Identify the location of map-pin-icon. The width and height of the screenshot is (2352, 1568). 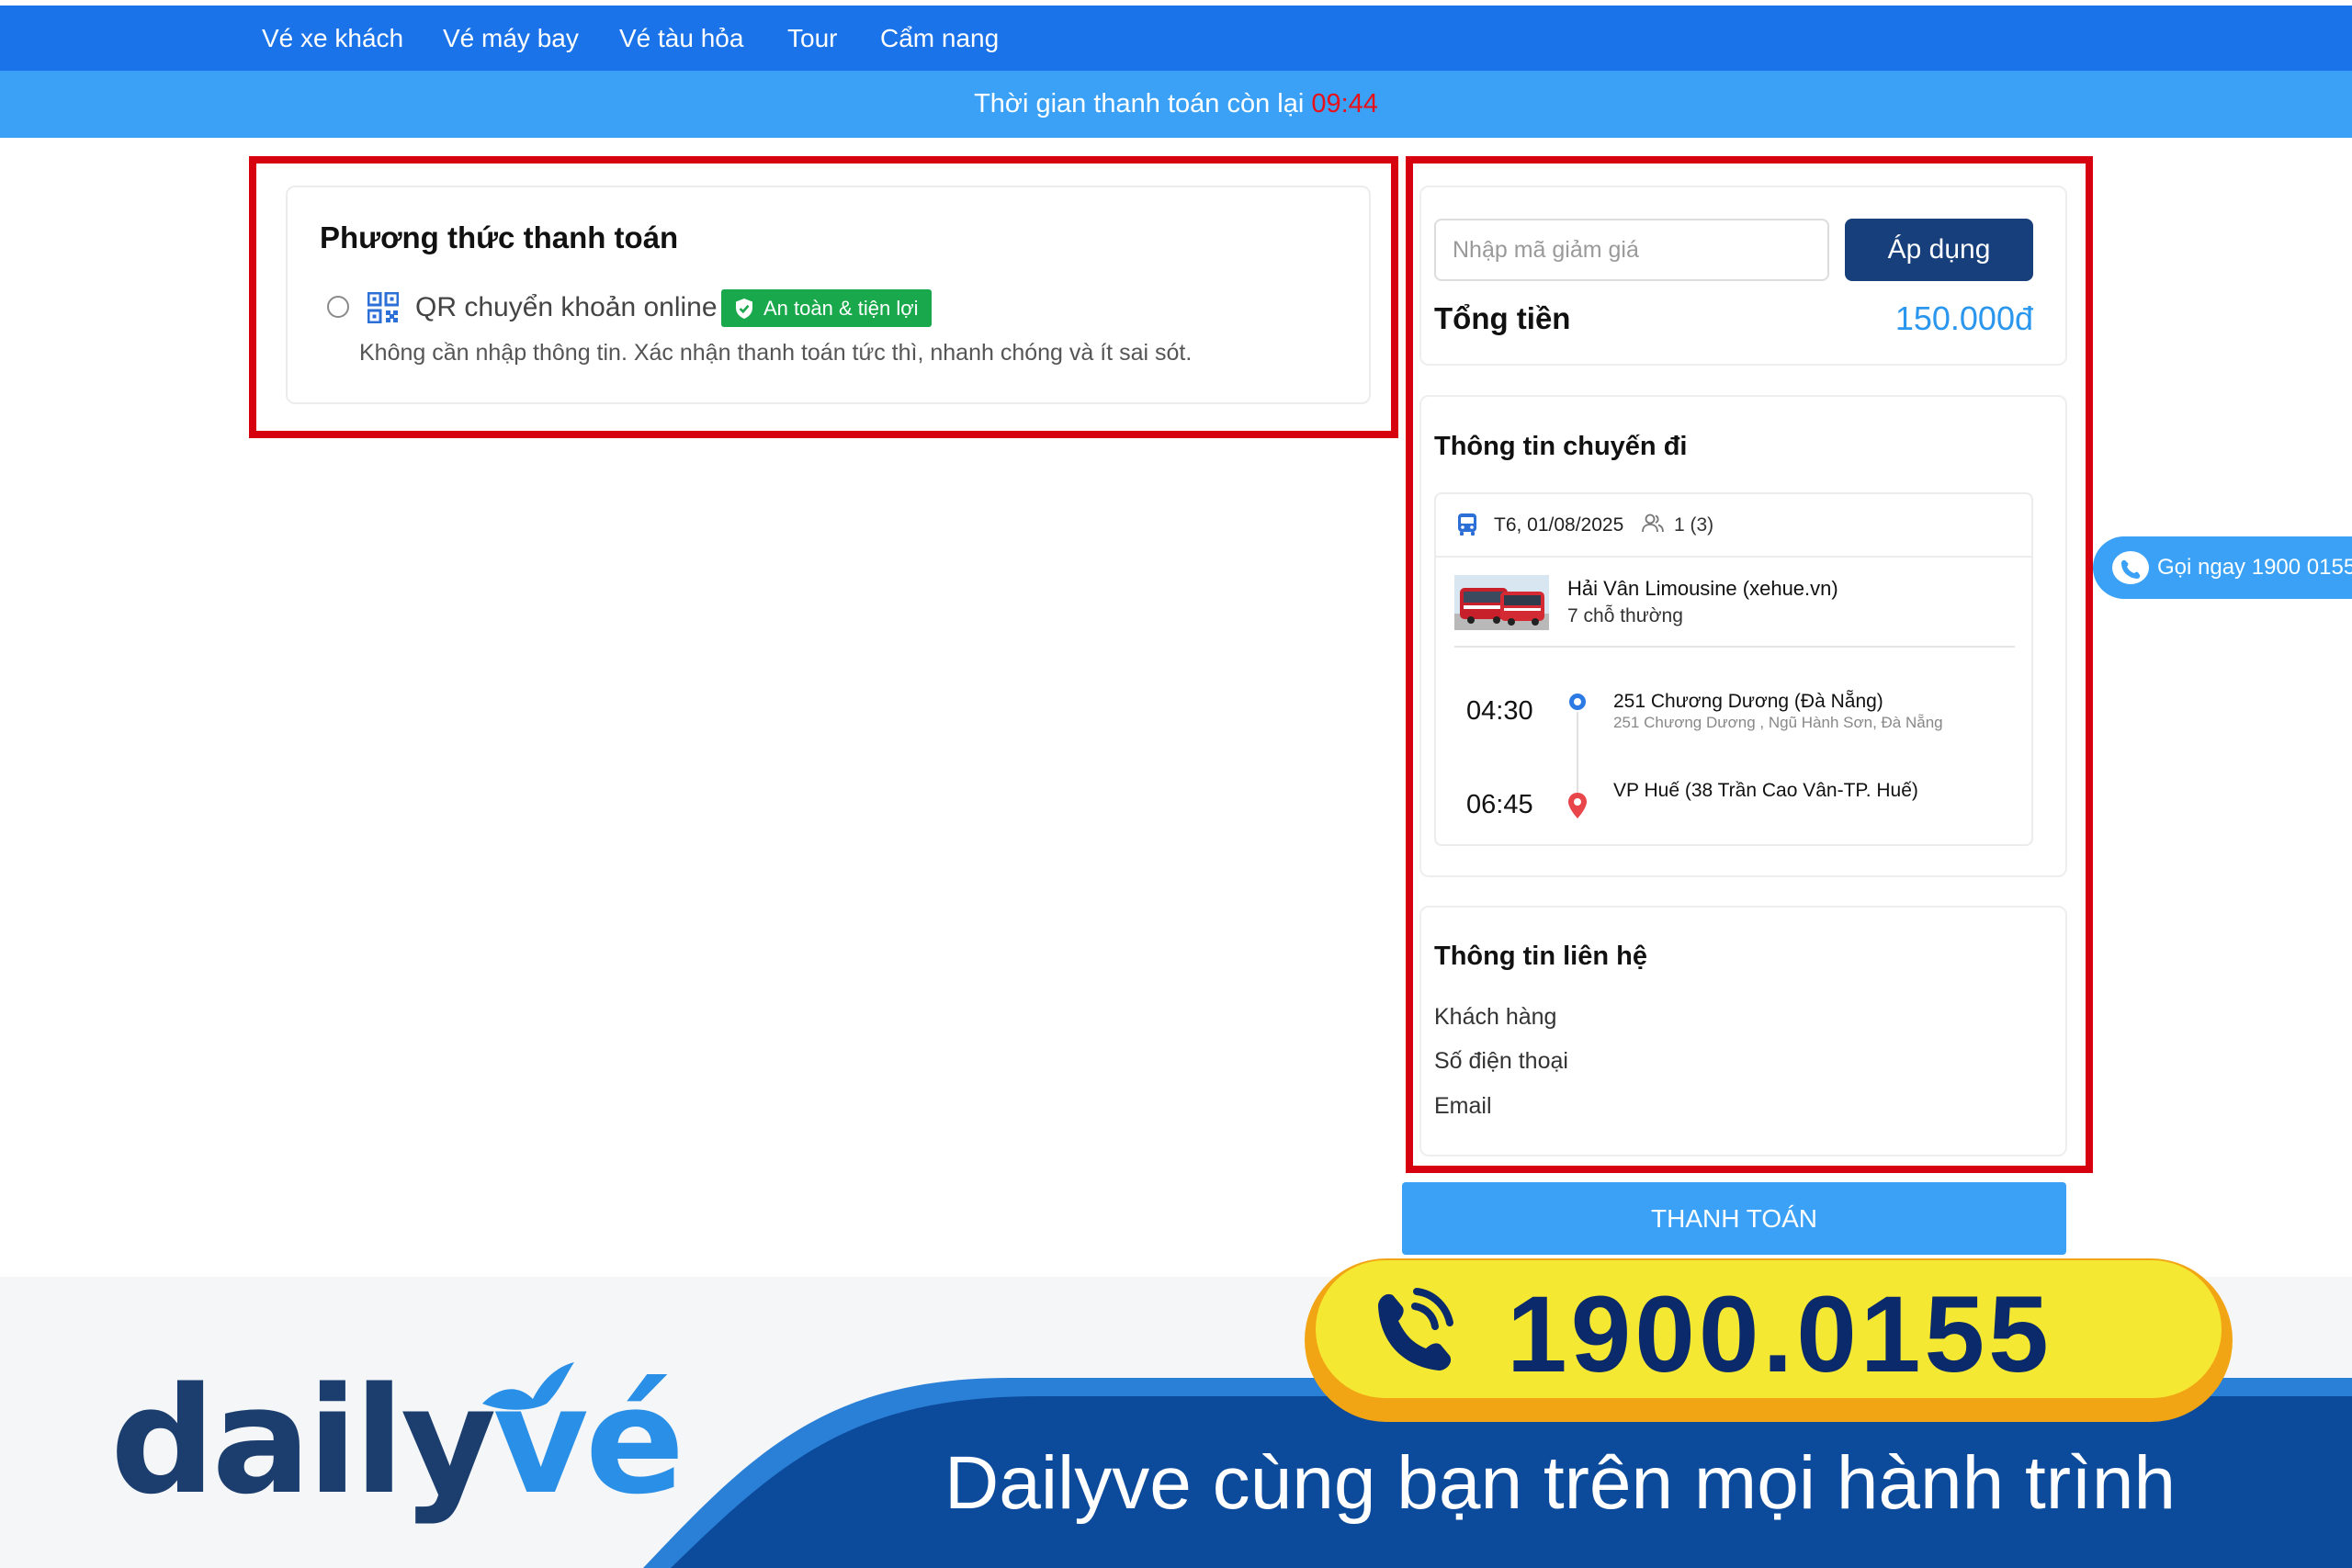
(1578, 806).